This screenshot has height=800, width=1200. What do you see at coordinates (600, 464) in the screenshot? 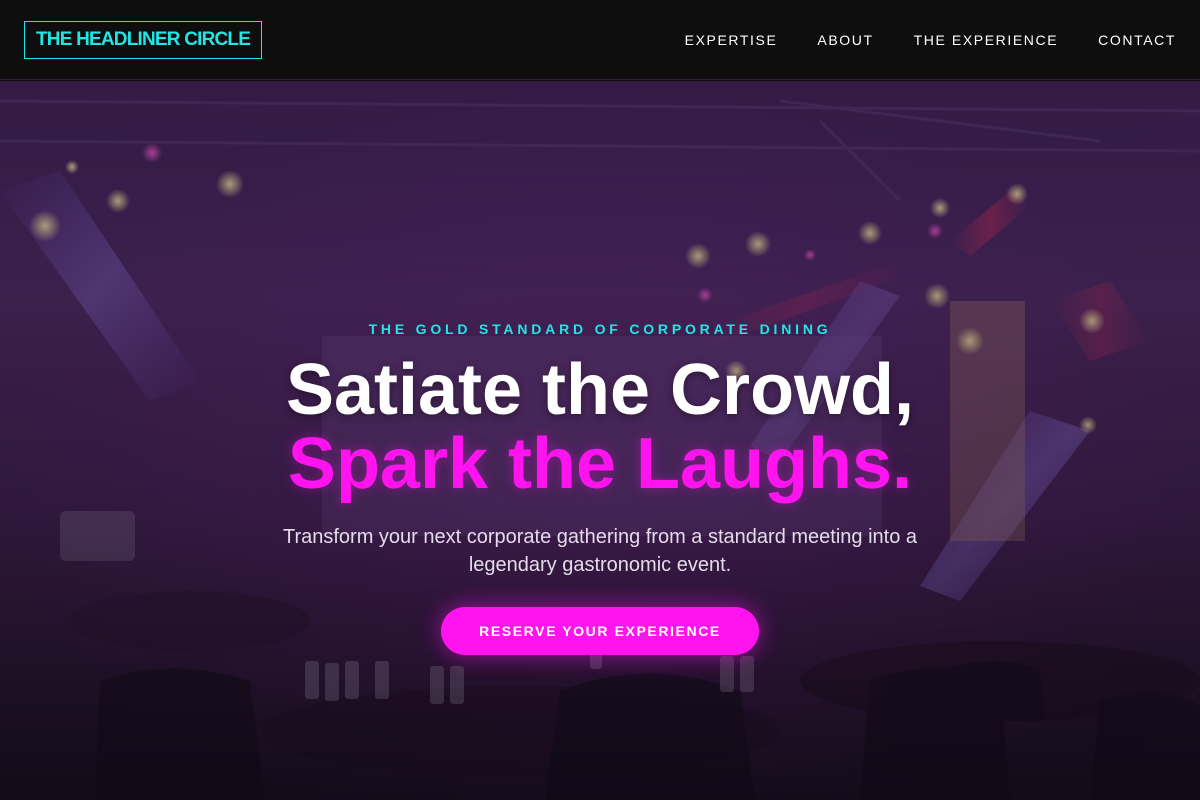
I see `headline-line-2: Spark the Laughs.` at bounding box center [600, 464].